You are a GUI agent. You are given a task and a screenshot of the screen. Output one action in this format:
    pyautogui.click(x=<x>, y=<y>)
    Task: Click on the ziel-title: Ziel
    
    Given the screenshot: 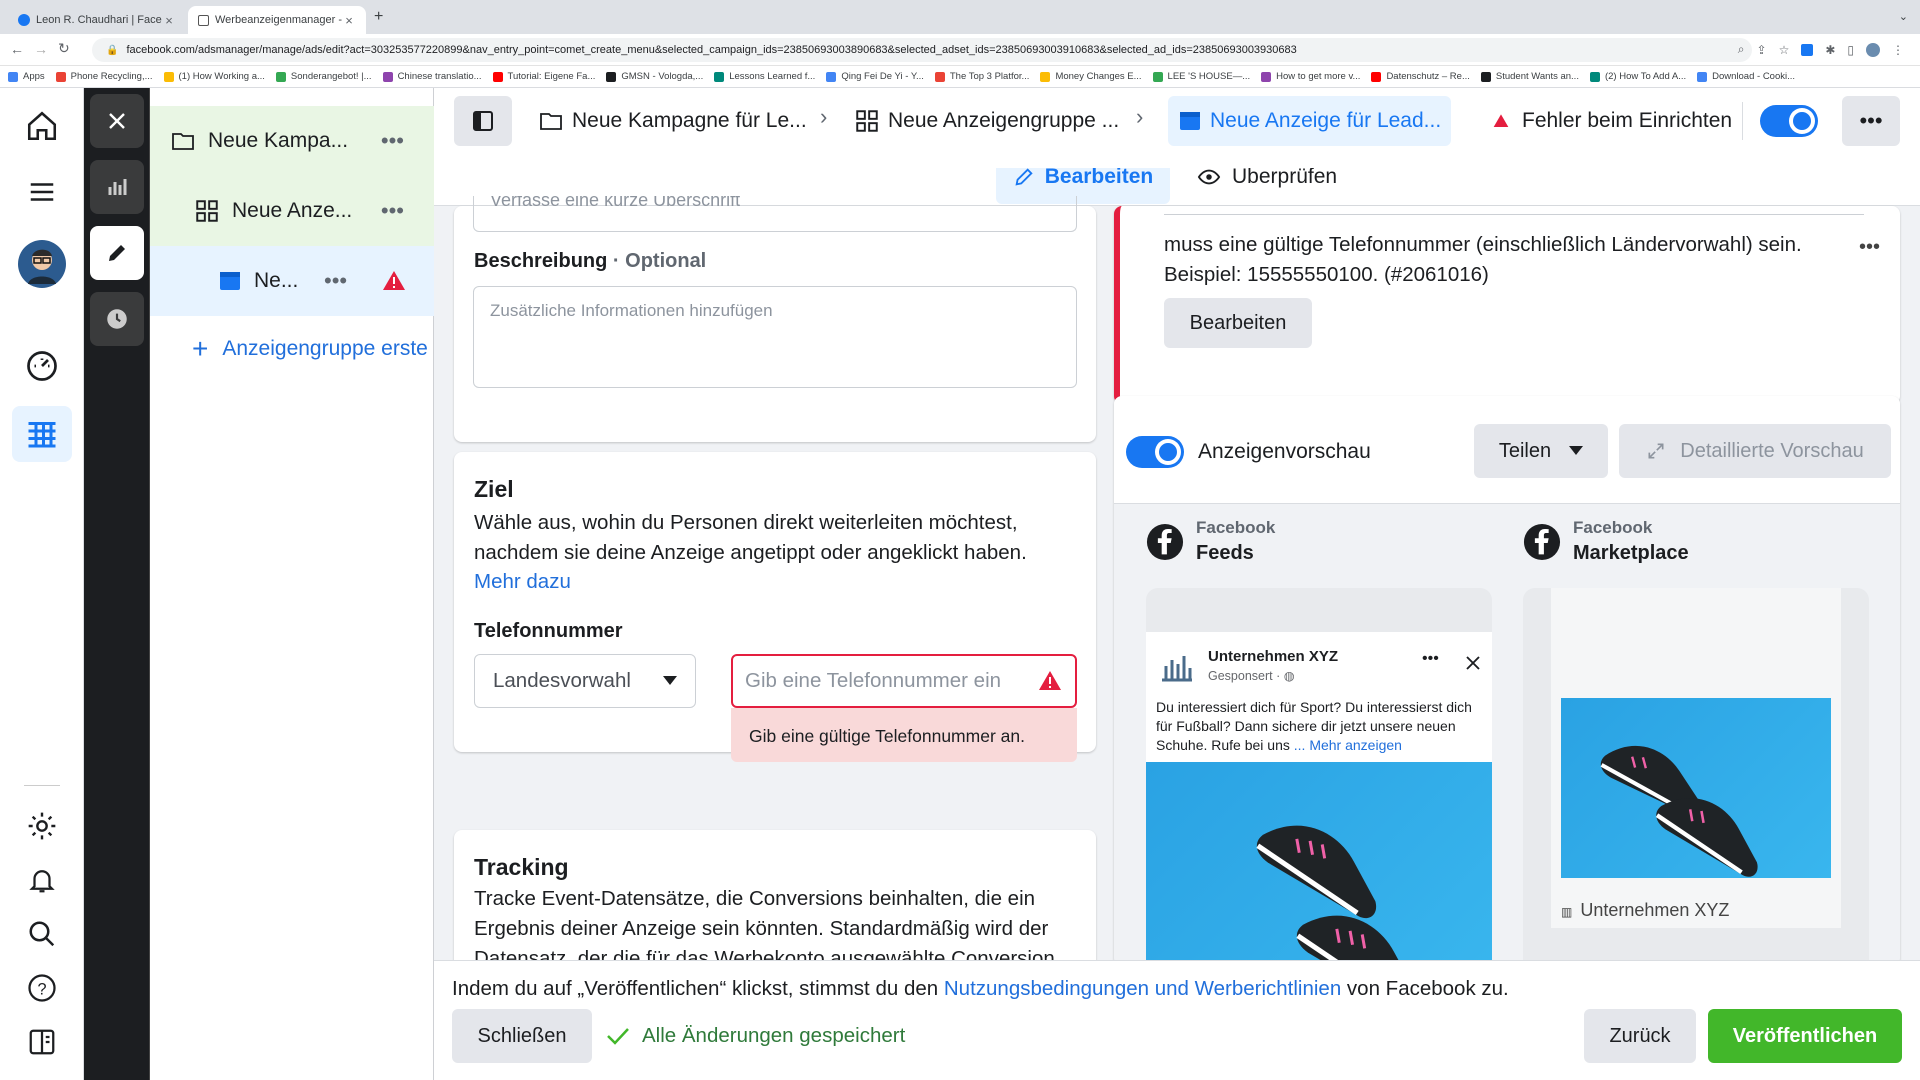 What is the action you would take?
    pyautogui.click(x=494, y=489)
    